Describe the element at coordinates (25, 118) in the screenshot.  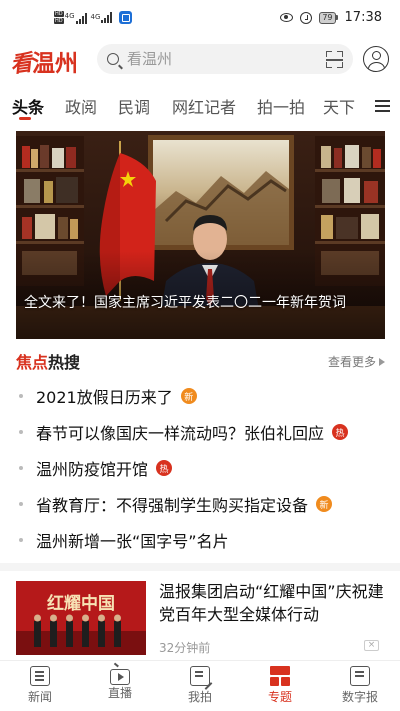
I see `active-tab-indicator` at that location.